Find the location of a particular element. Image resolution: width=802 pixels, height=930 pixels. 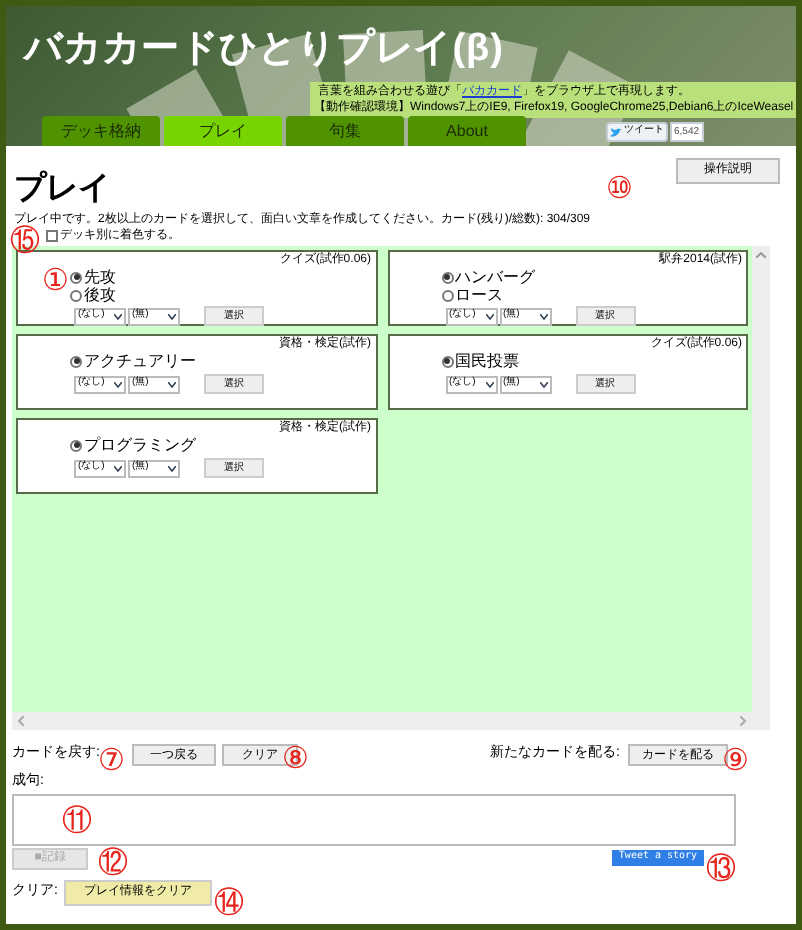

option-label: アクチュアリー is located at coordinates (140, 361).